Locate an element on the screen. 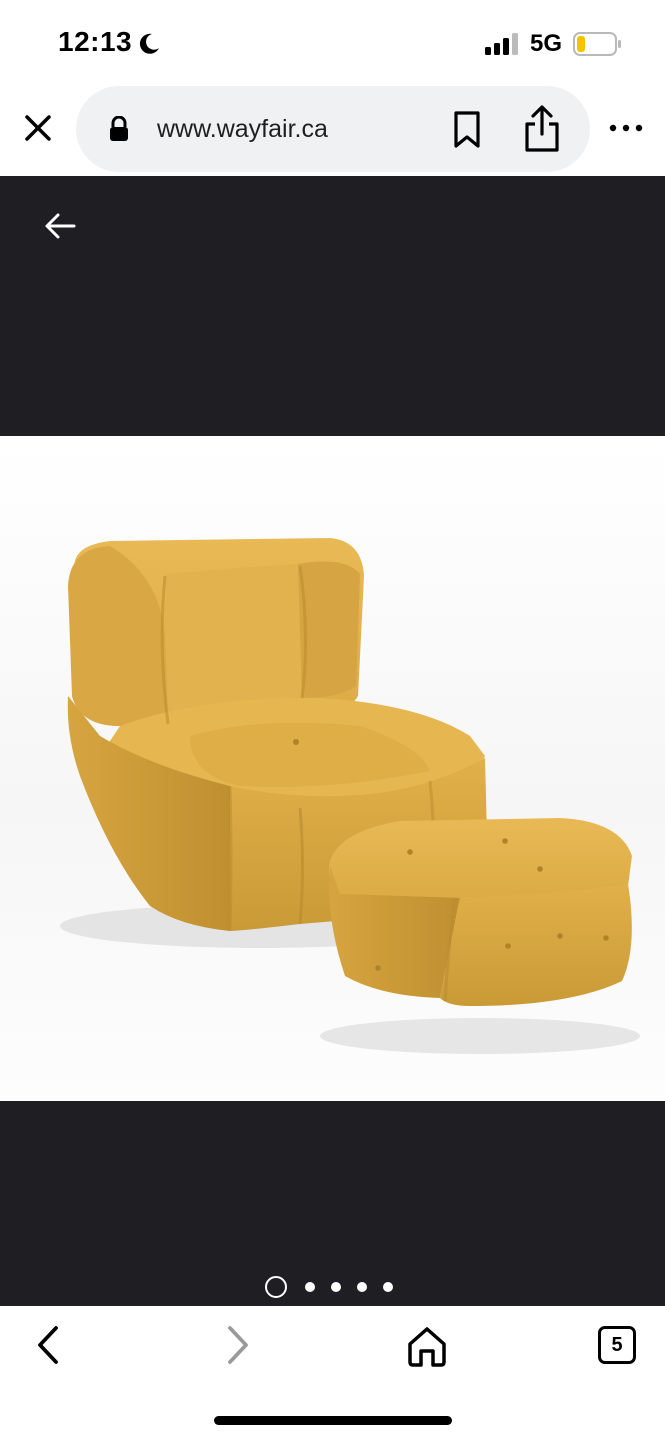 The height and width of the screenshot is (1440, 665). bookmark-button is located at coordinates (467, 130).